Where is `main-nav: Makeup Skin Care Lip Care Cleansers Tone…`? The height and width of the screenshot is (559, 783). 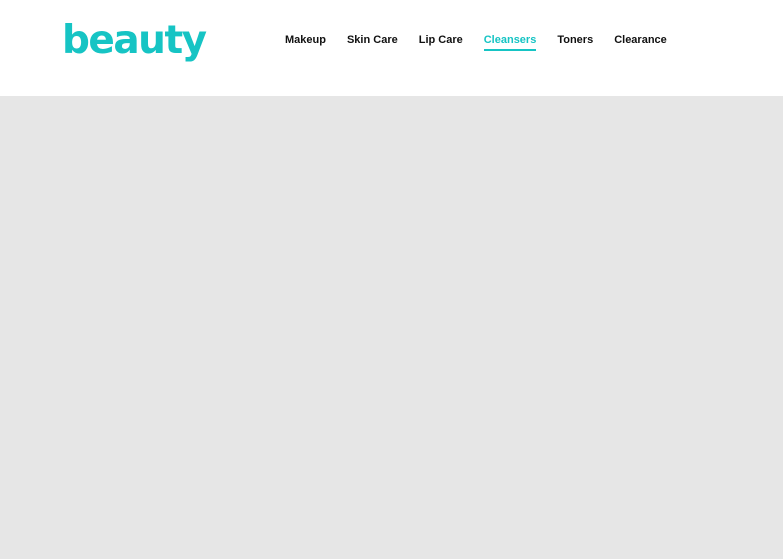
main-nav: Makeup Skin Care Lip Care Cleansers Tone… is located at coordinates (476, 42).